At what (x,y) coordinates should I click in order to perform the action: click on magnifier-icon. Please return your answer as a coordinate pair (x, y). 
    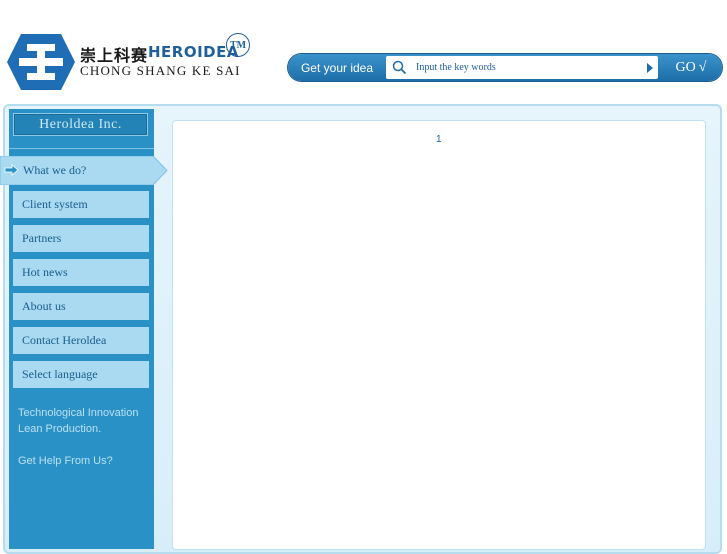
    Looking at the image, I should click on (399, 67).